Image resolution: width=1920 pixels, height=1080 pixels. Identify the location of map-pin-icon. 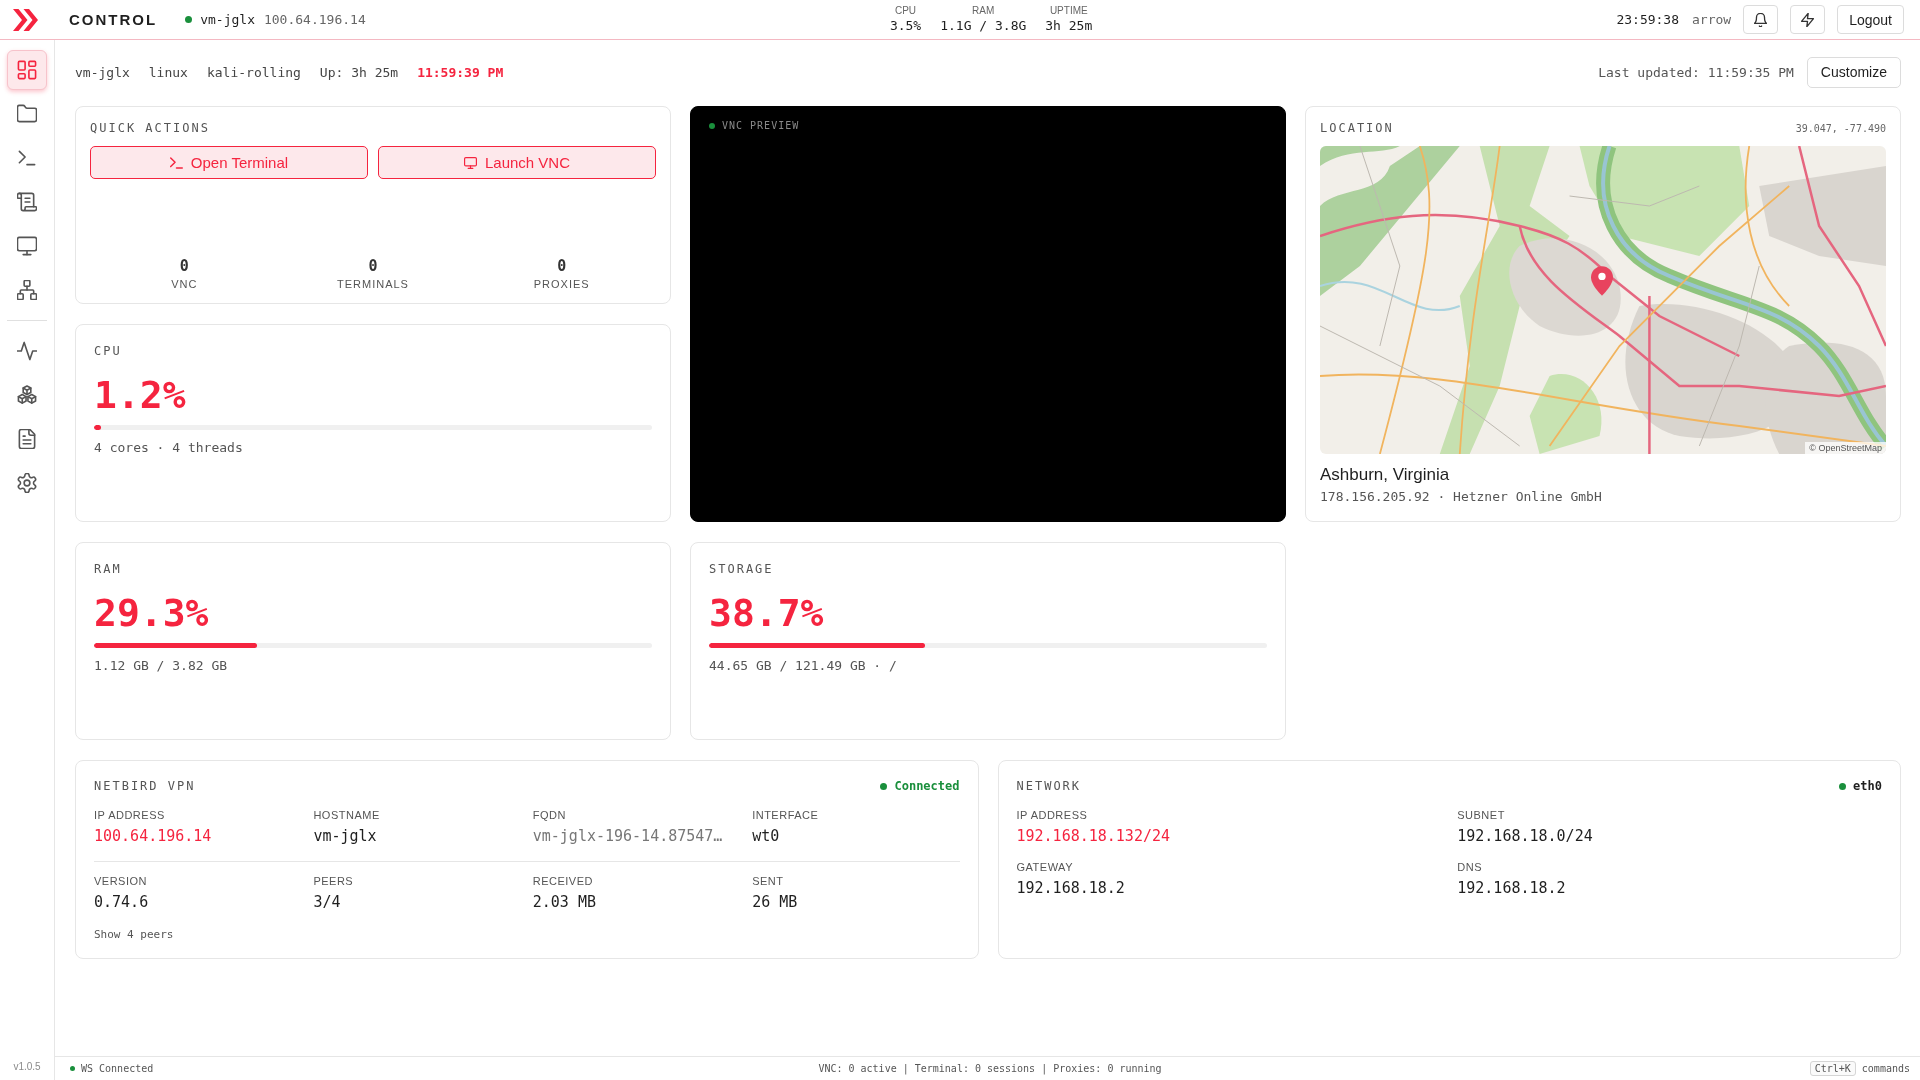
(1602, 281).